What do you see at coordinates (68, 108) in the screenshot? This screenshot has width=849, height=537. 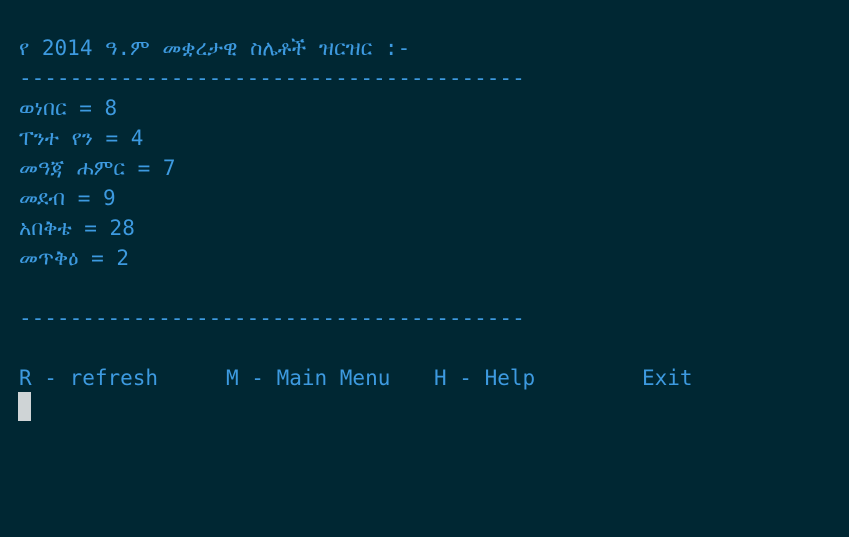 I see `list-item: ወነበር = 8` at bounding box center [68, 108].